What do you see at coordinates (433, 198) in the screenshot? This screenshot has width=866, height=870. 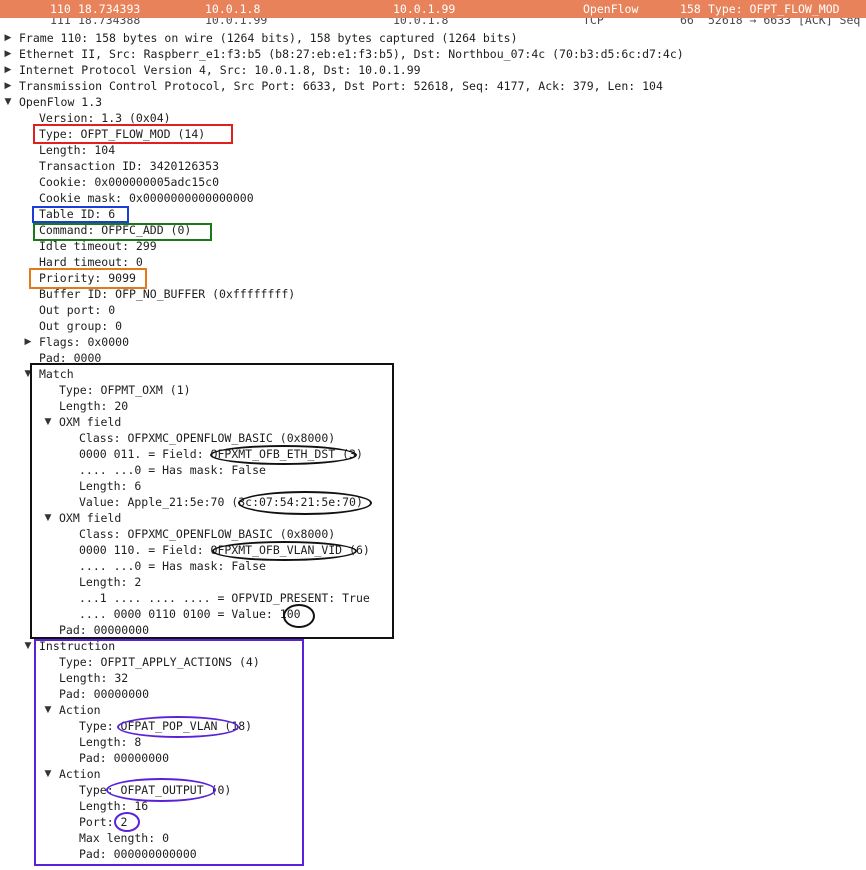 I see `tree-item-cookie-mask: Cookie mask: 0x0000000000000000` at bounding box center [433, 198].